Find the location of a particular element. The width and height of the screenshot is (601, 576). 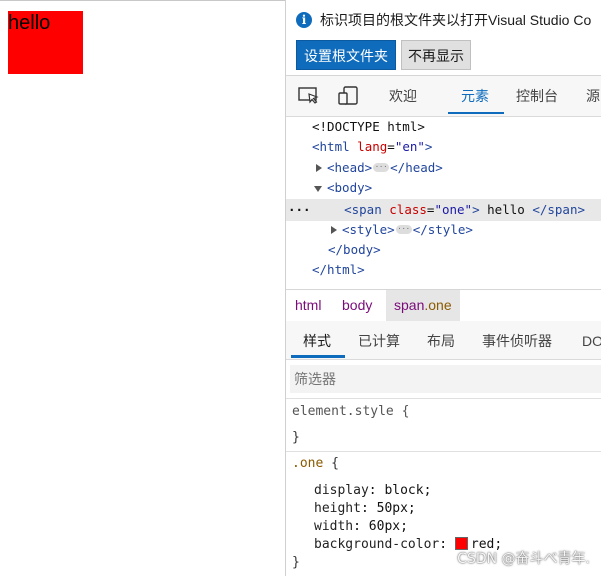

html-lang-attr: lang is located at coordinates (372, 146).